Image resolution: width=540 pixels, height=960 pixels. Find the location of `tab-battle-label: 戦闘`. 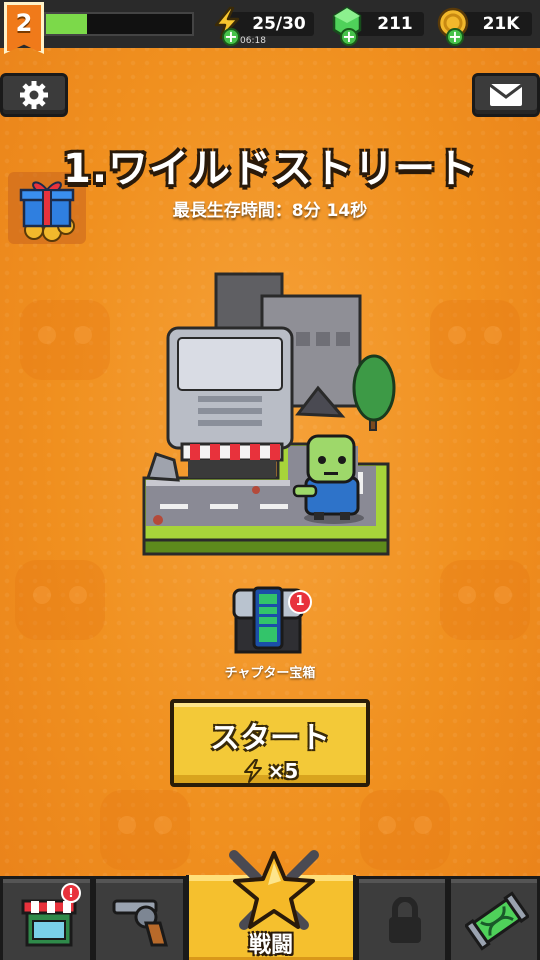

tab-battle-label: 戦闘 is located at coordinates (270, 945).